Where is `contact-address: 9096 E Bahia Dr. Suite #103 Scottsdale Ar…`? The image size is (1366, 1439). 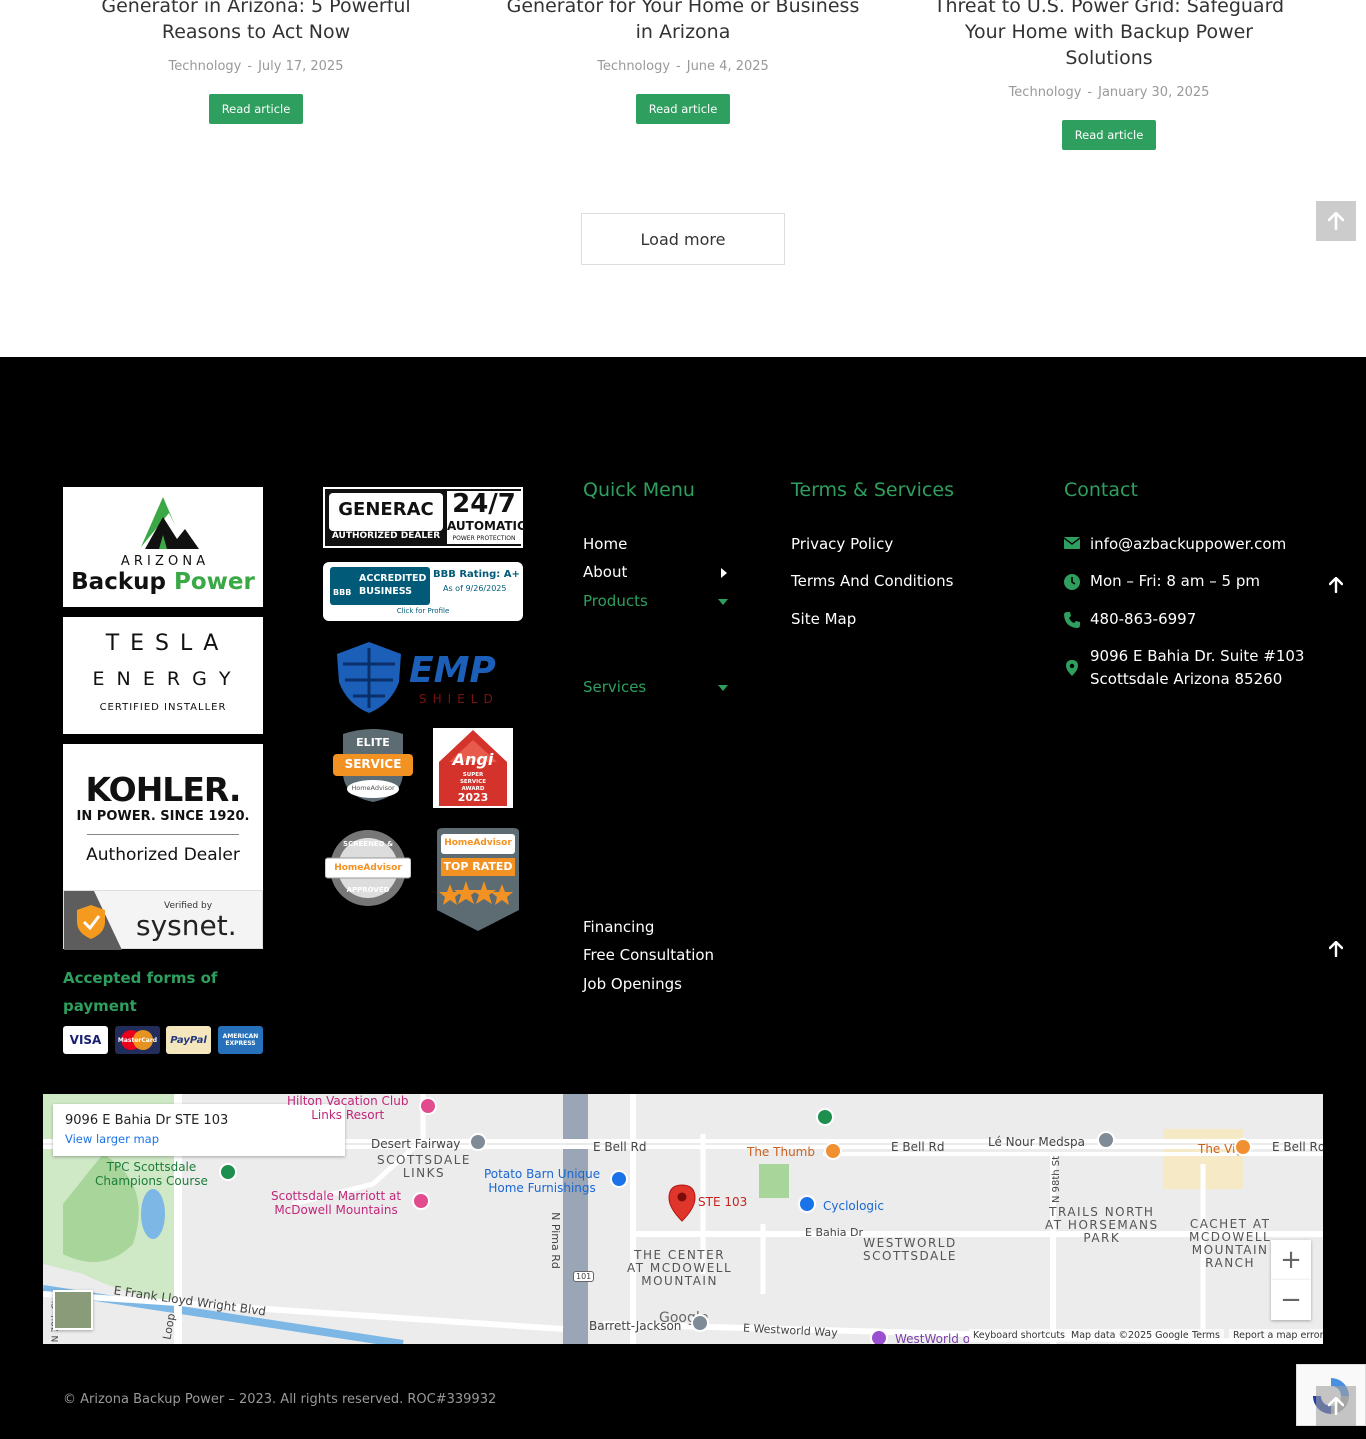
contact-address: 9096 E Bahia Dr. Suite #103 Scottsdale Ar… is located at coordinates (1184, 668).